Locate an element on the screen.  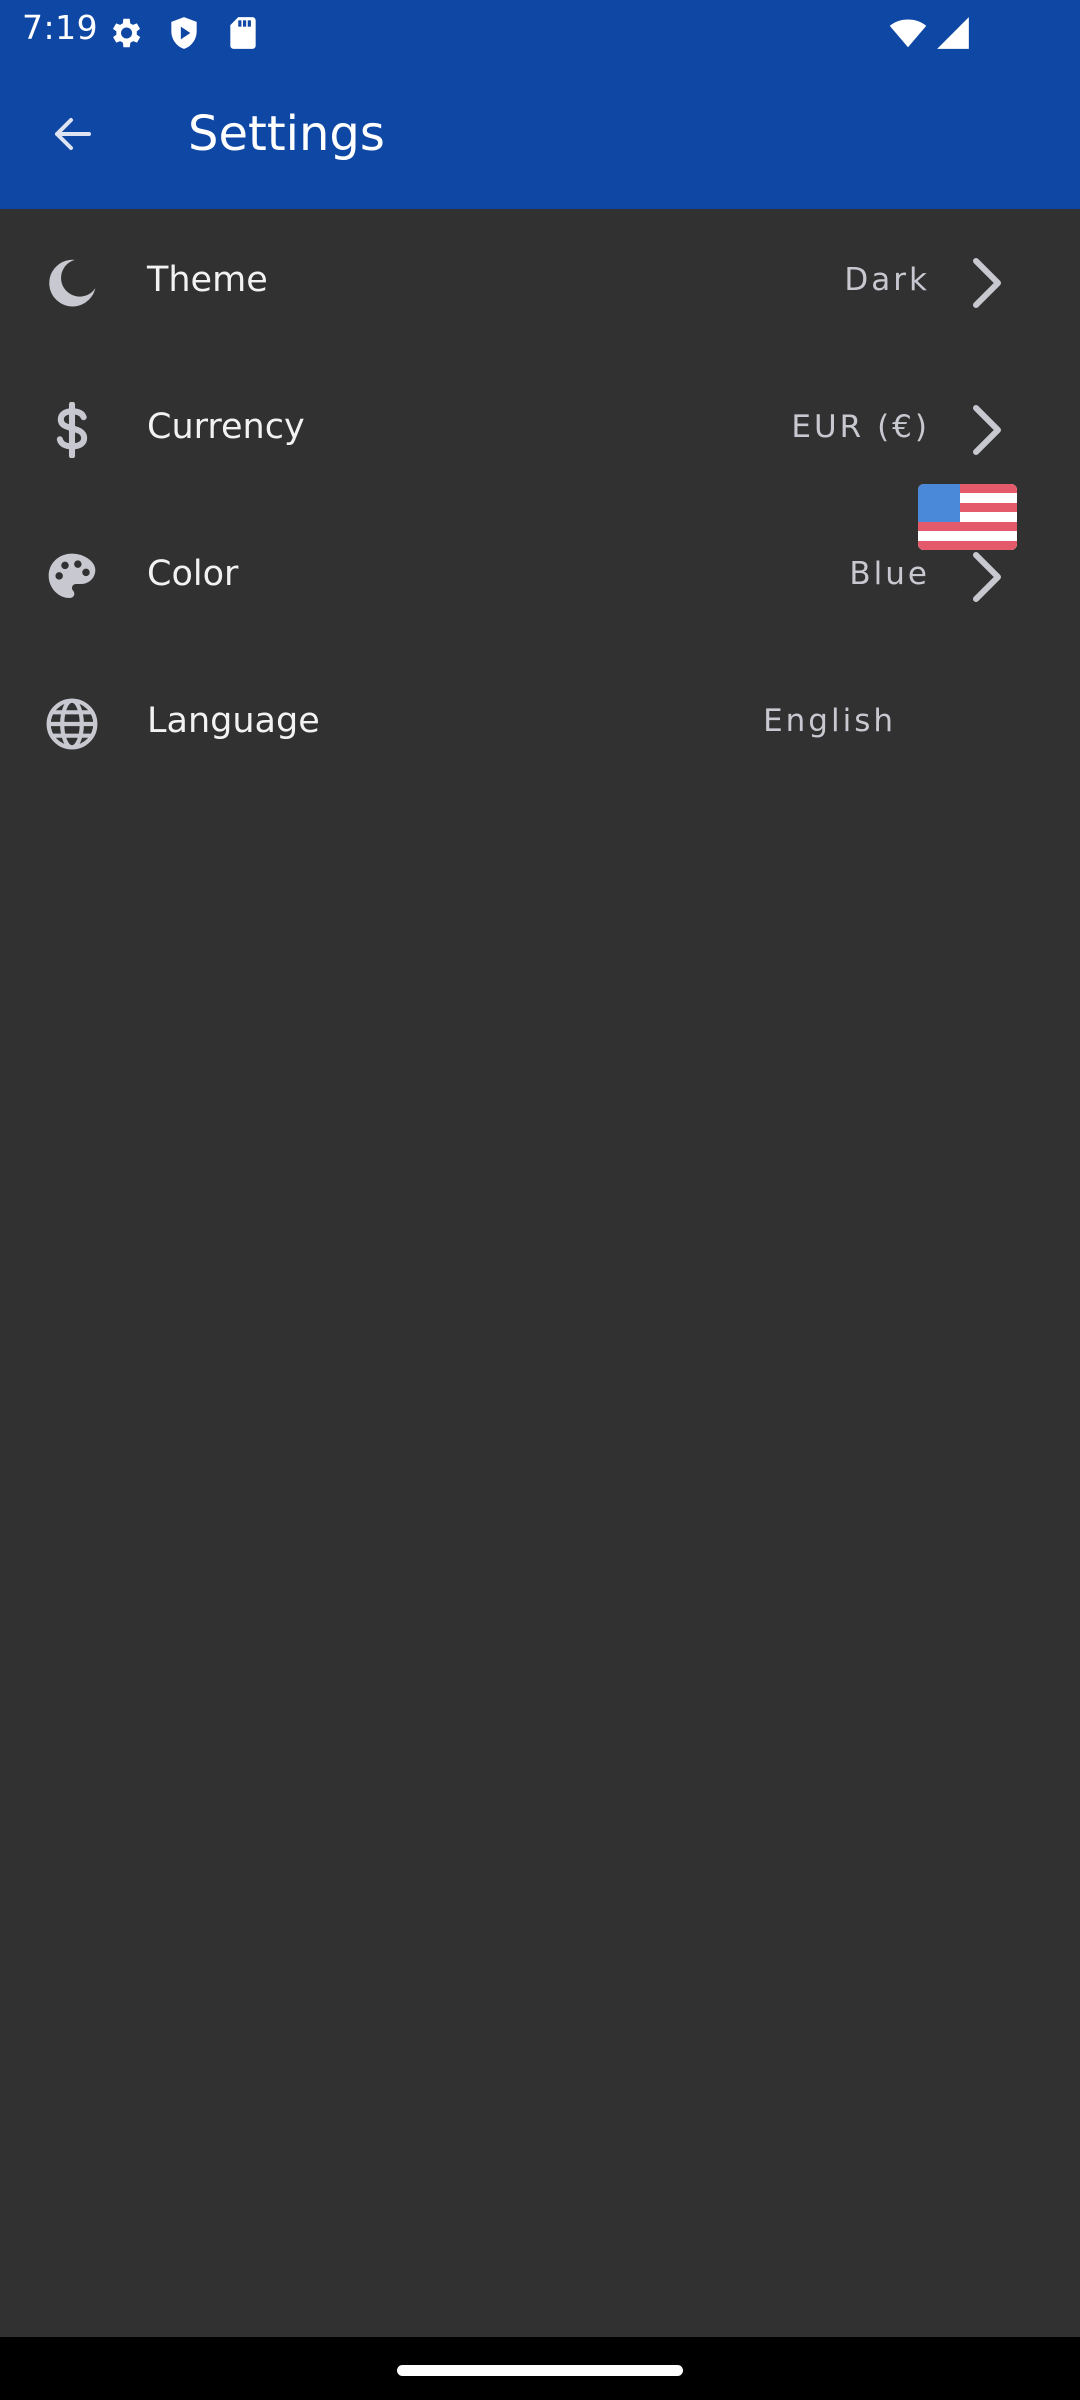
setting-value: Dark is located at coordinates (887, 280).